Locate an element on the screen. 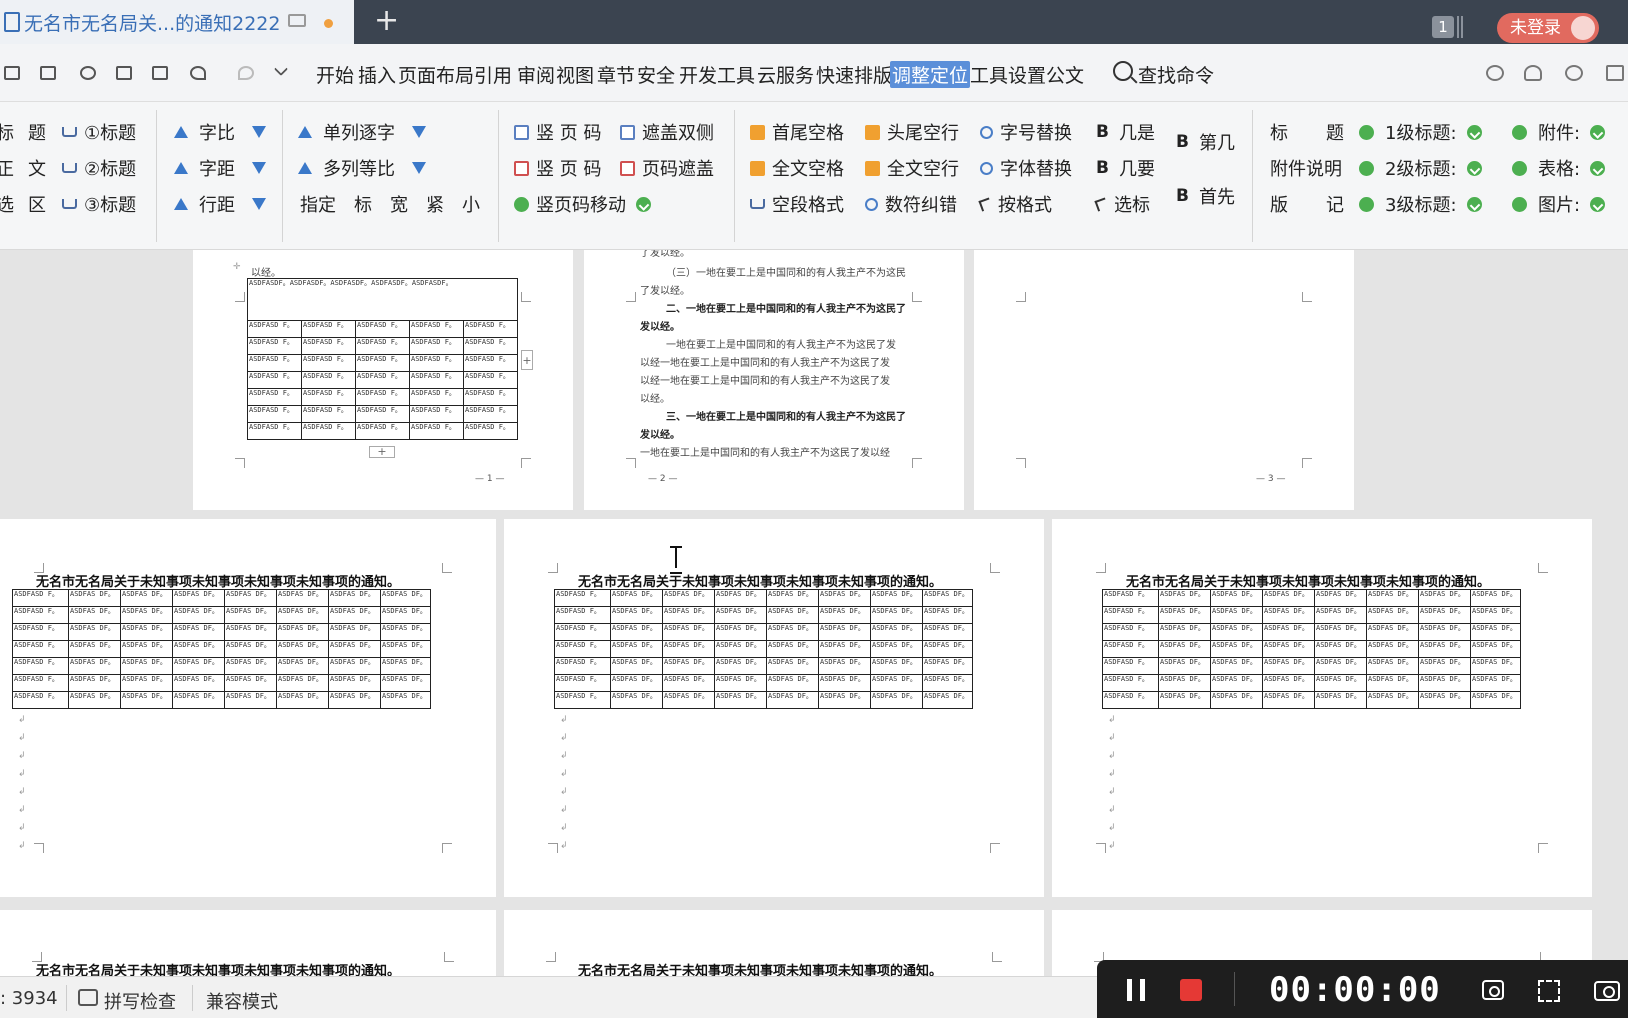 Image resolution: width=1628 pixels, height=1018 pixels. menu-item-9: 云服务 is located at coordinates (785, 74).